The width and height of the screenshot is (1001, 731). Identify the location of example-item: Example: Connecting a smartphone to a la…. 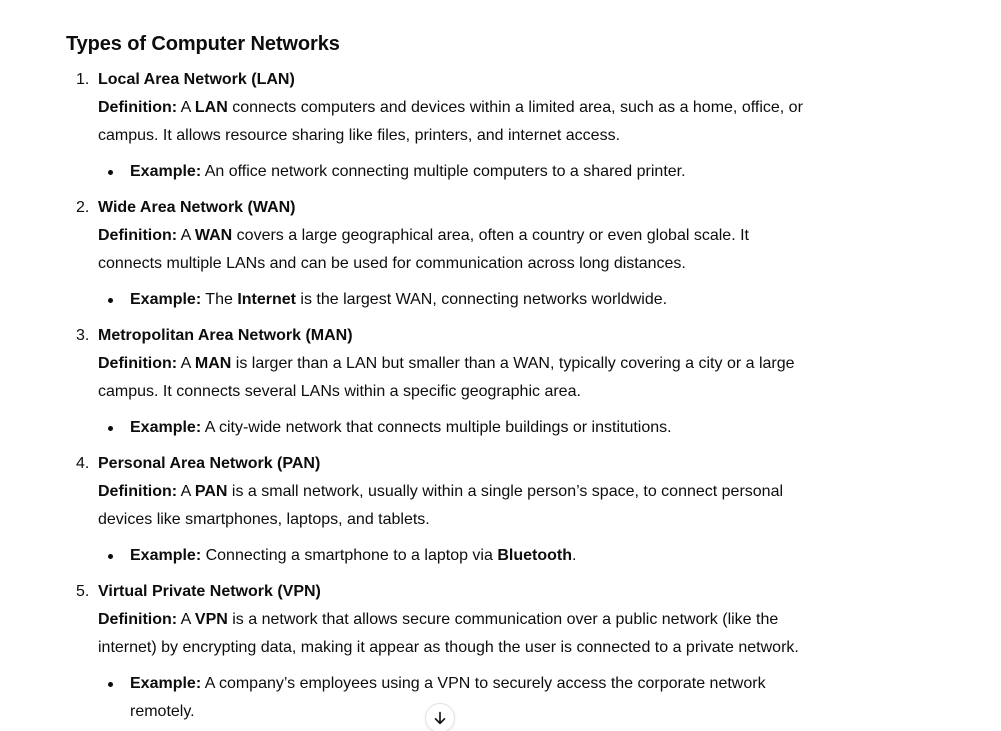
(452, 556).